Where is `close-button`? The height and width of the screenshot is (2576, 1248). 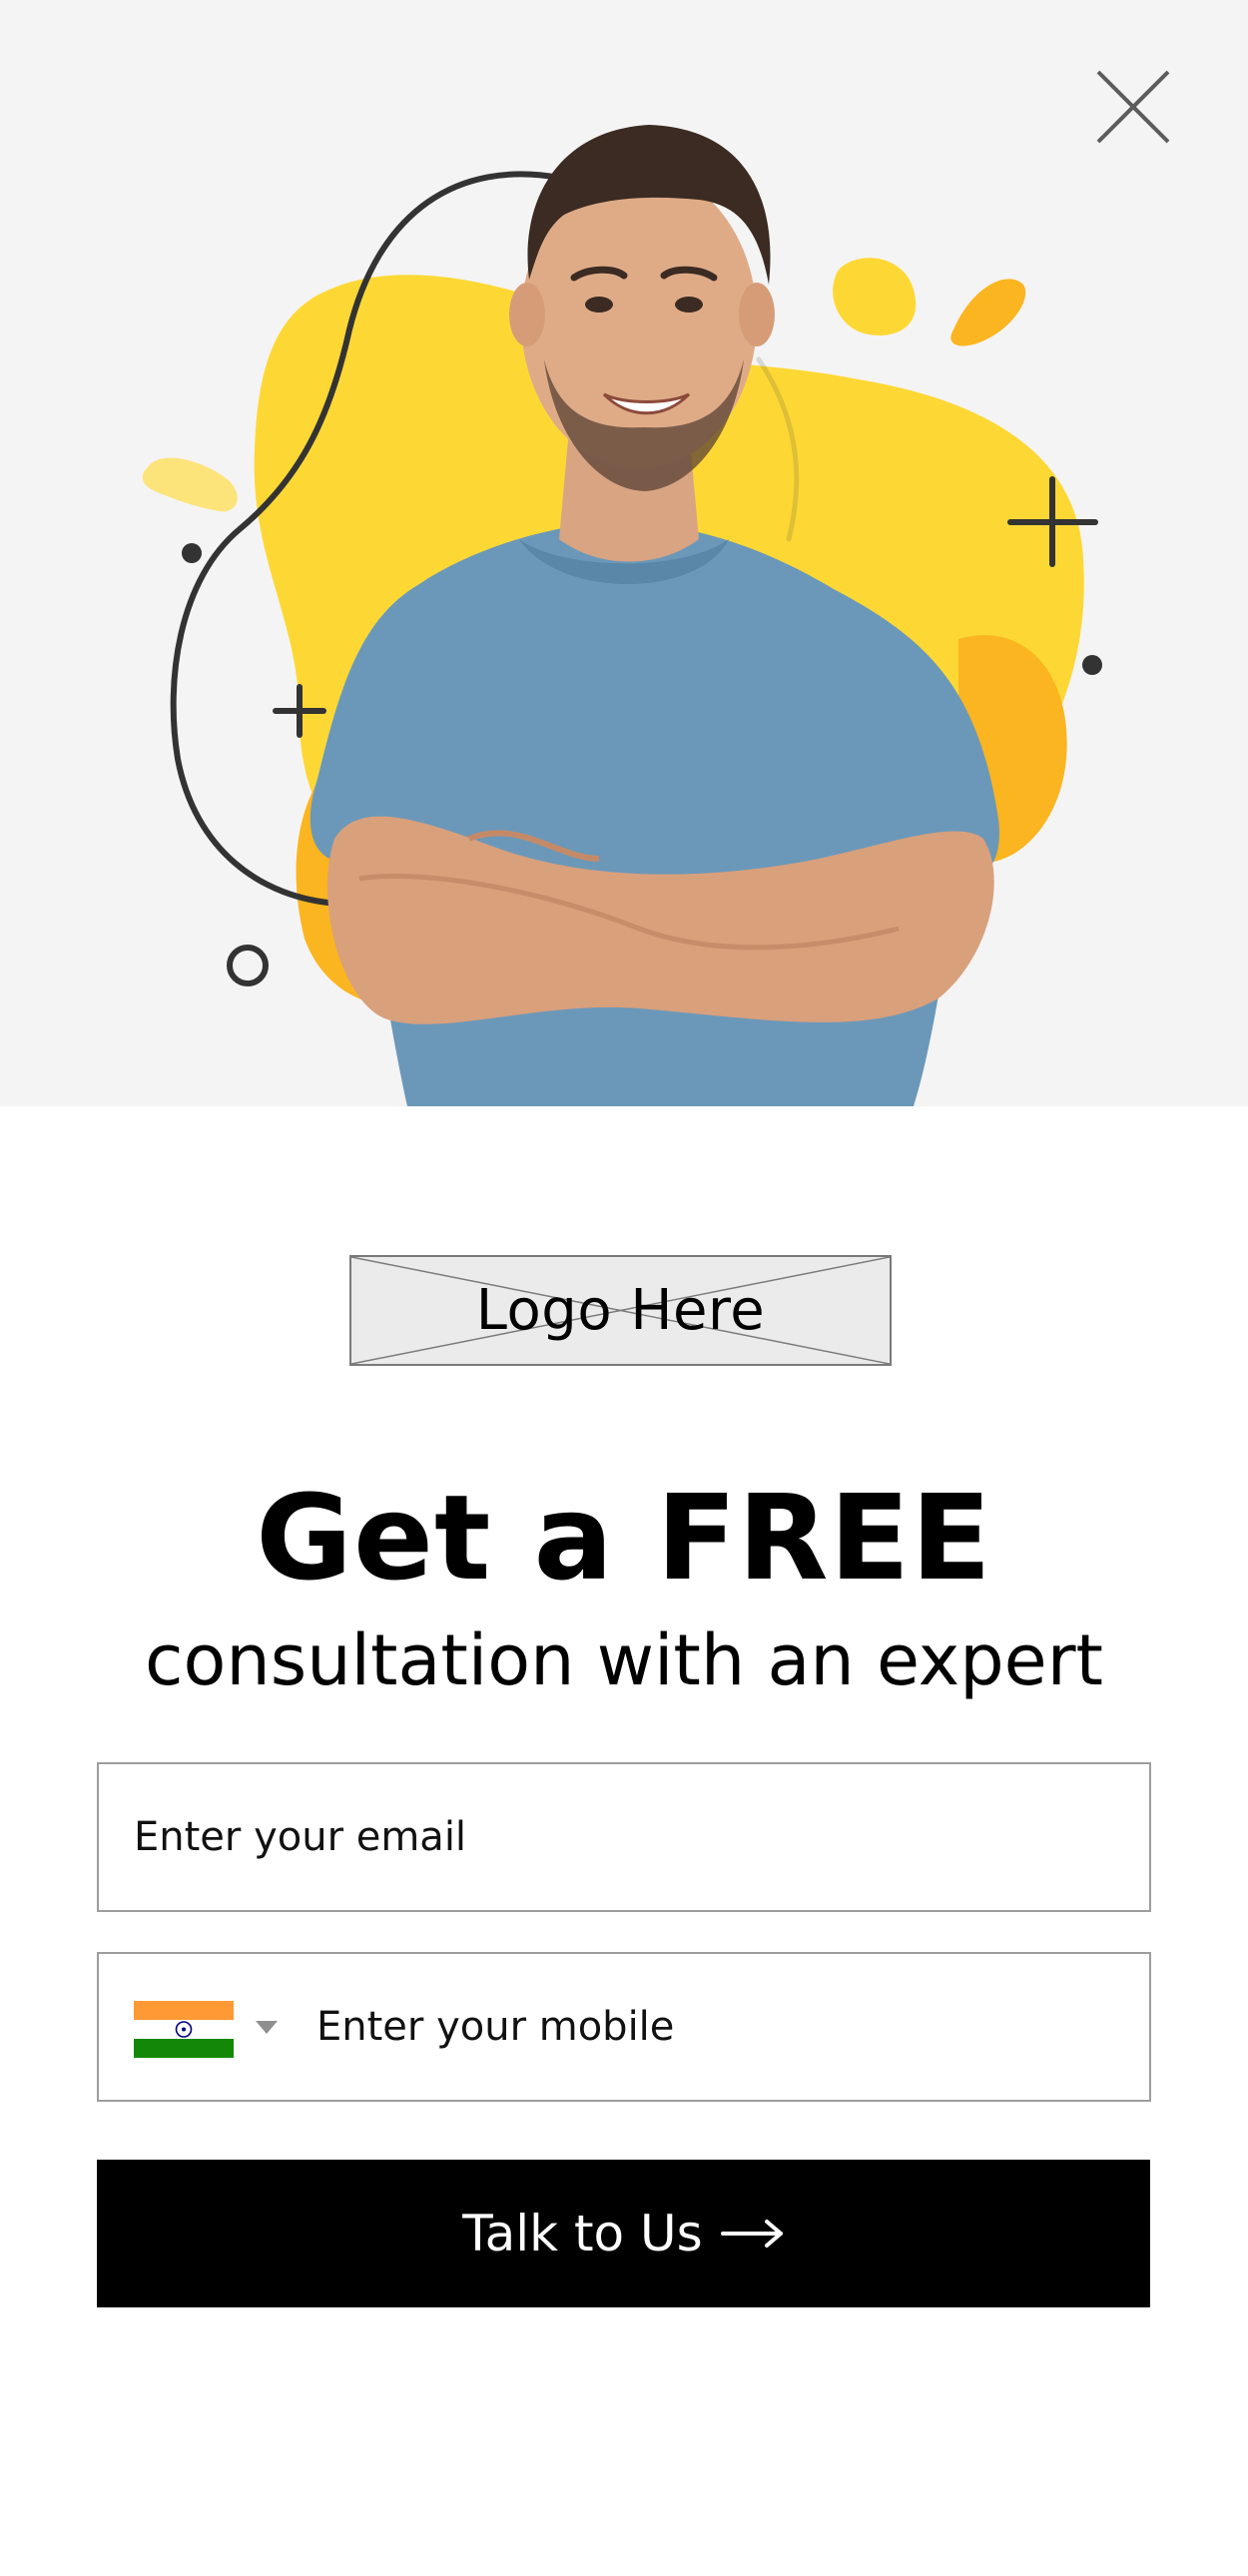
close-button is located at coordinates (1133, 107).